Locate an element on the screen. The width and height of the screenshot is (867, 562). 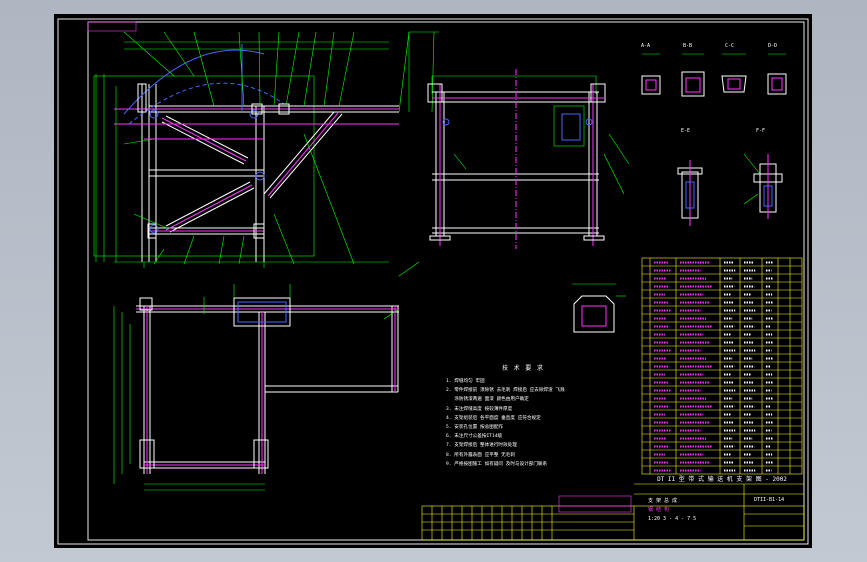
notes-heading: 技 术 要 求 is located at coordinates (523, 368).